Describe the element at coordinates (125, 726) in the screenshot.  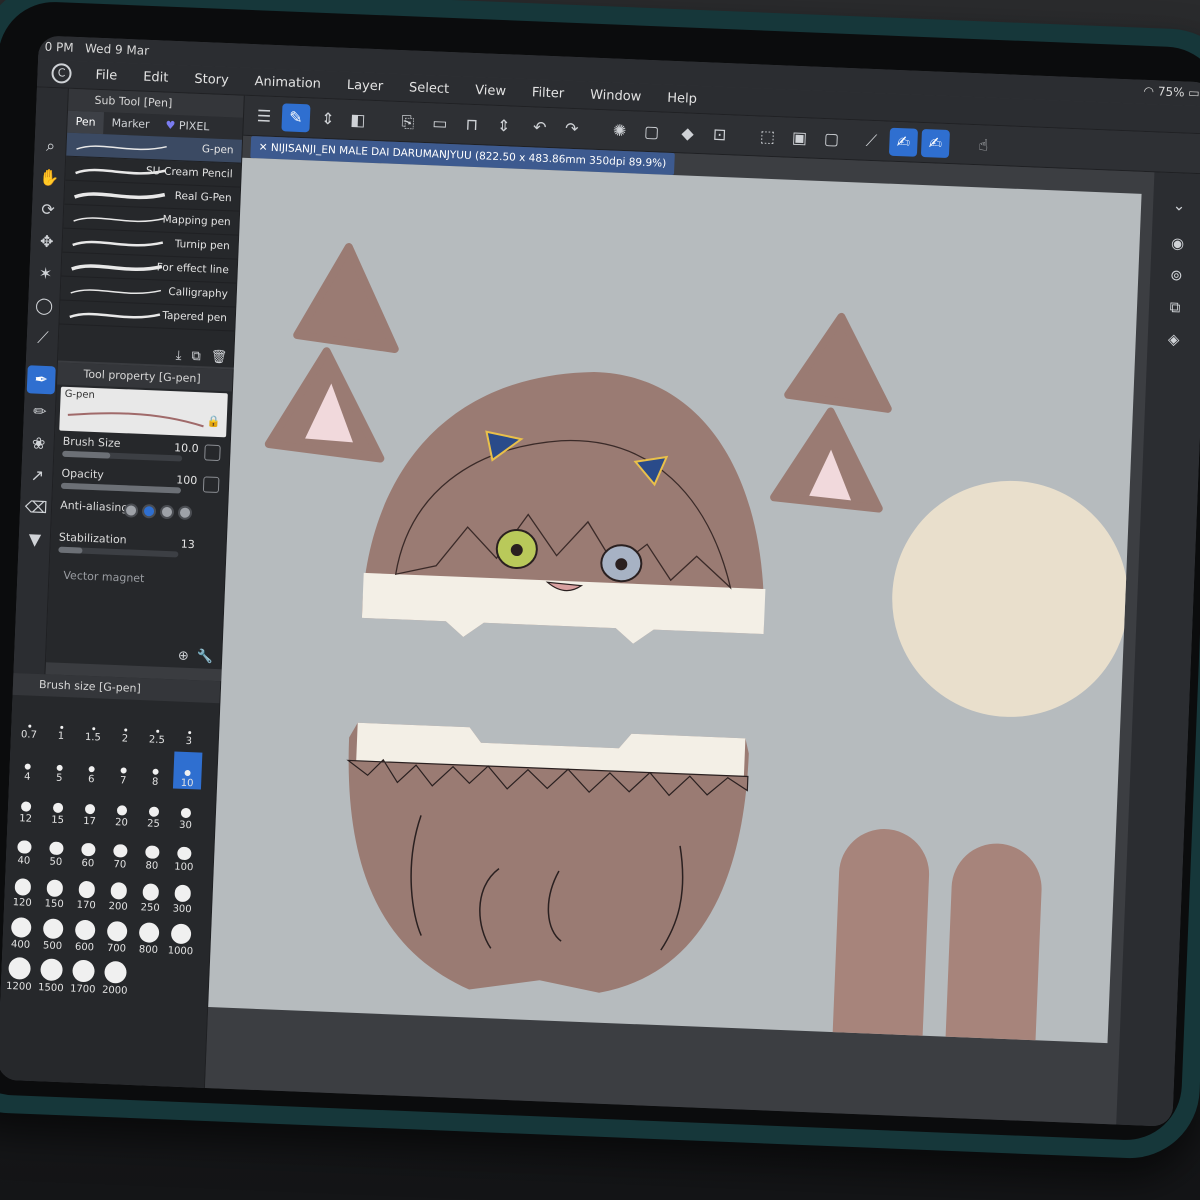
I see `brush-size-cell: 2` at that location.